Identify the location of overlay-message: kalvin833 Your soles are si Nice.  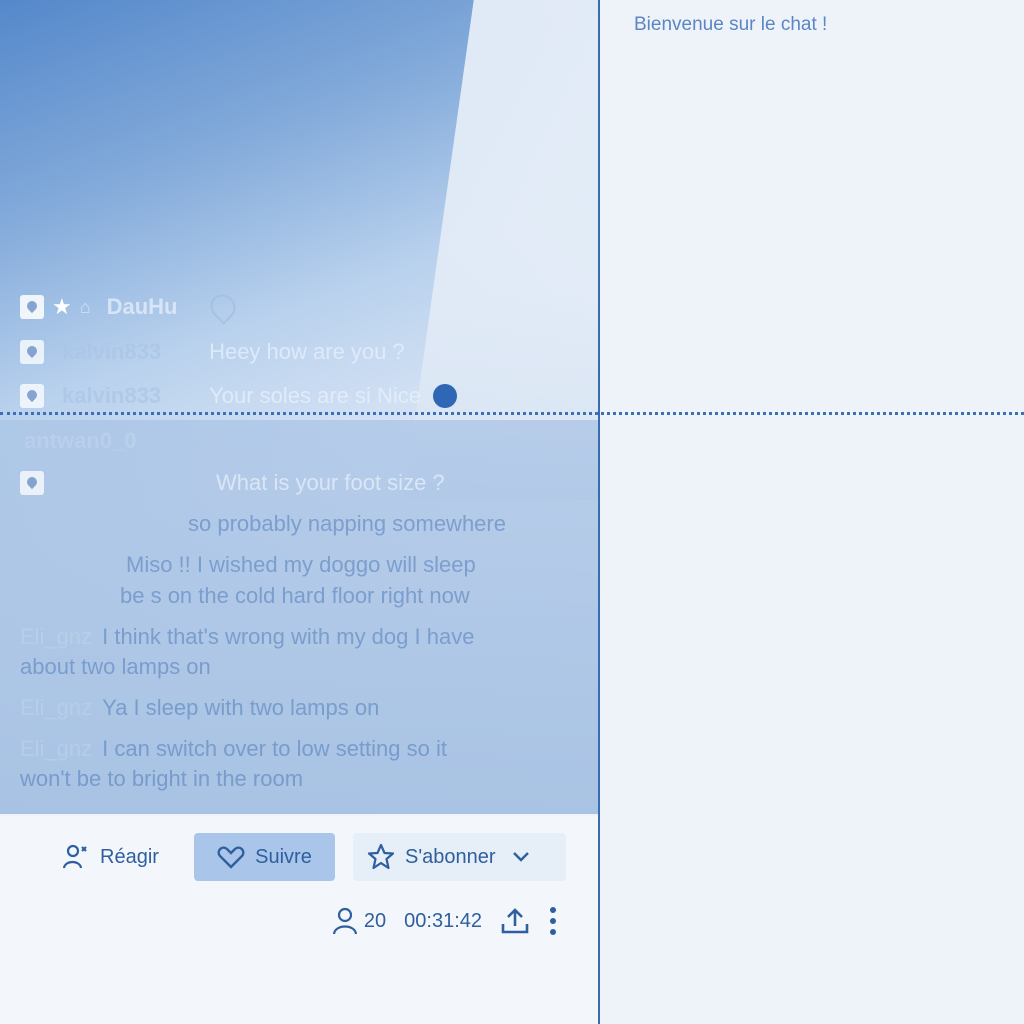
(239, 396).